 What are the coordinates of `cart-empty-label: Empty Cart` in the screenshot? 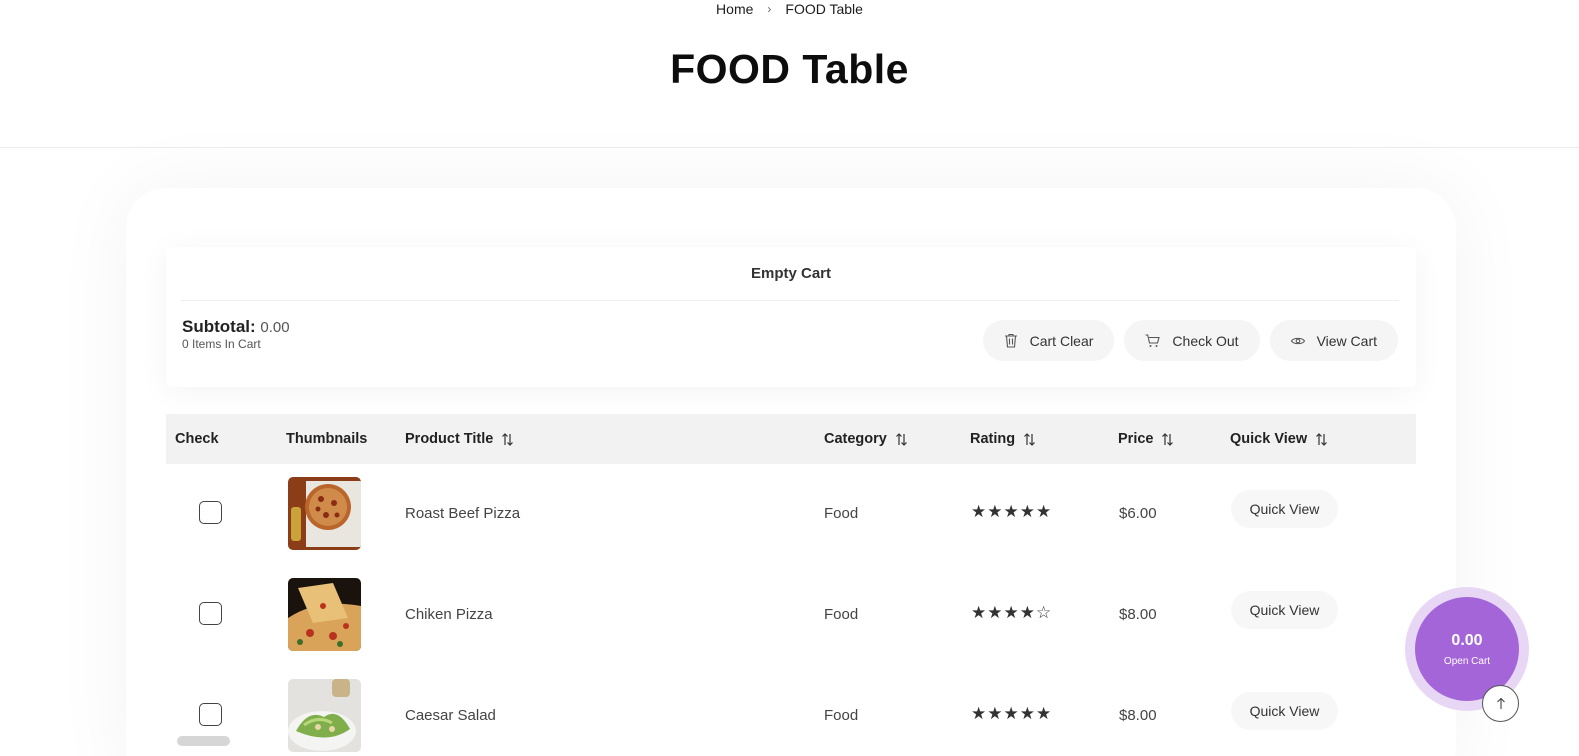 It's located at (791, 273).